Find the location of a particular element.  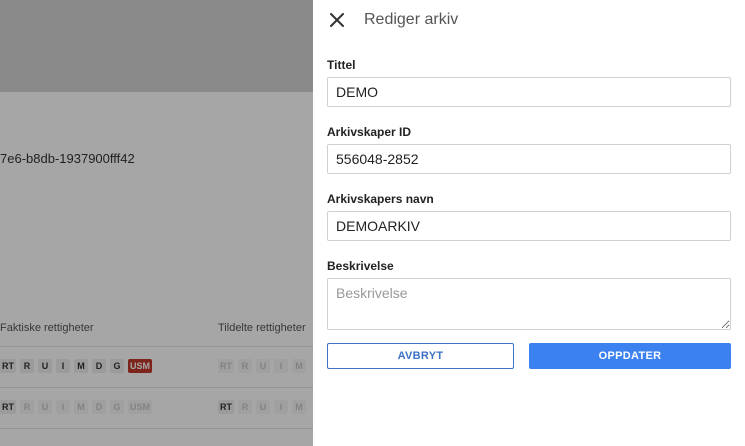

cancel-button: AVBRYT is located at coordinates (420, 356).